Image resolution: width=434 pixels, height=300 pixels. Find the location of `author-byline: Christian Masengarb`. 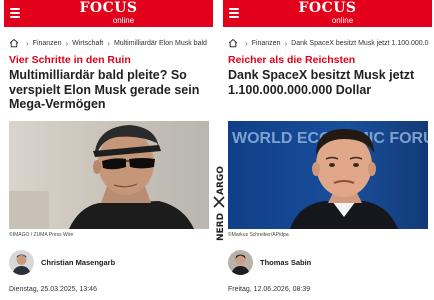

author-byline: Christian Masengarb is located at coordinates (62, 262).